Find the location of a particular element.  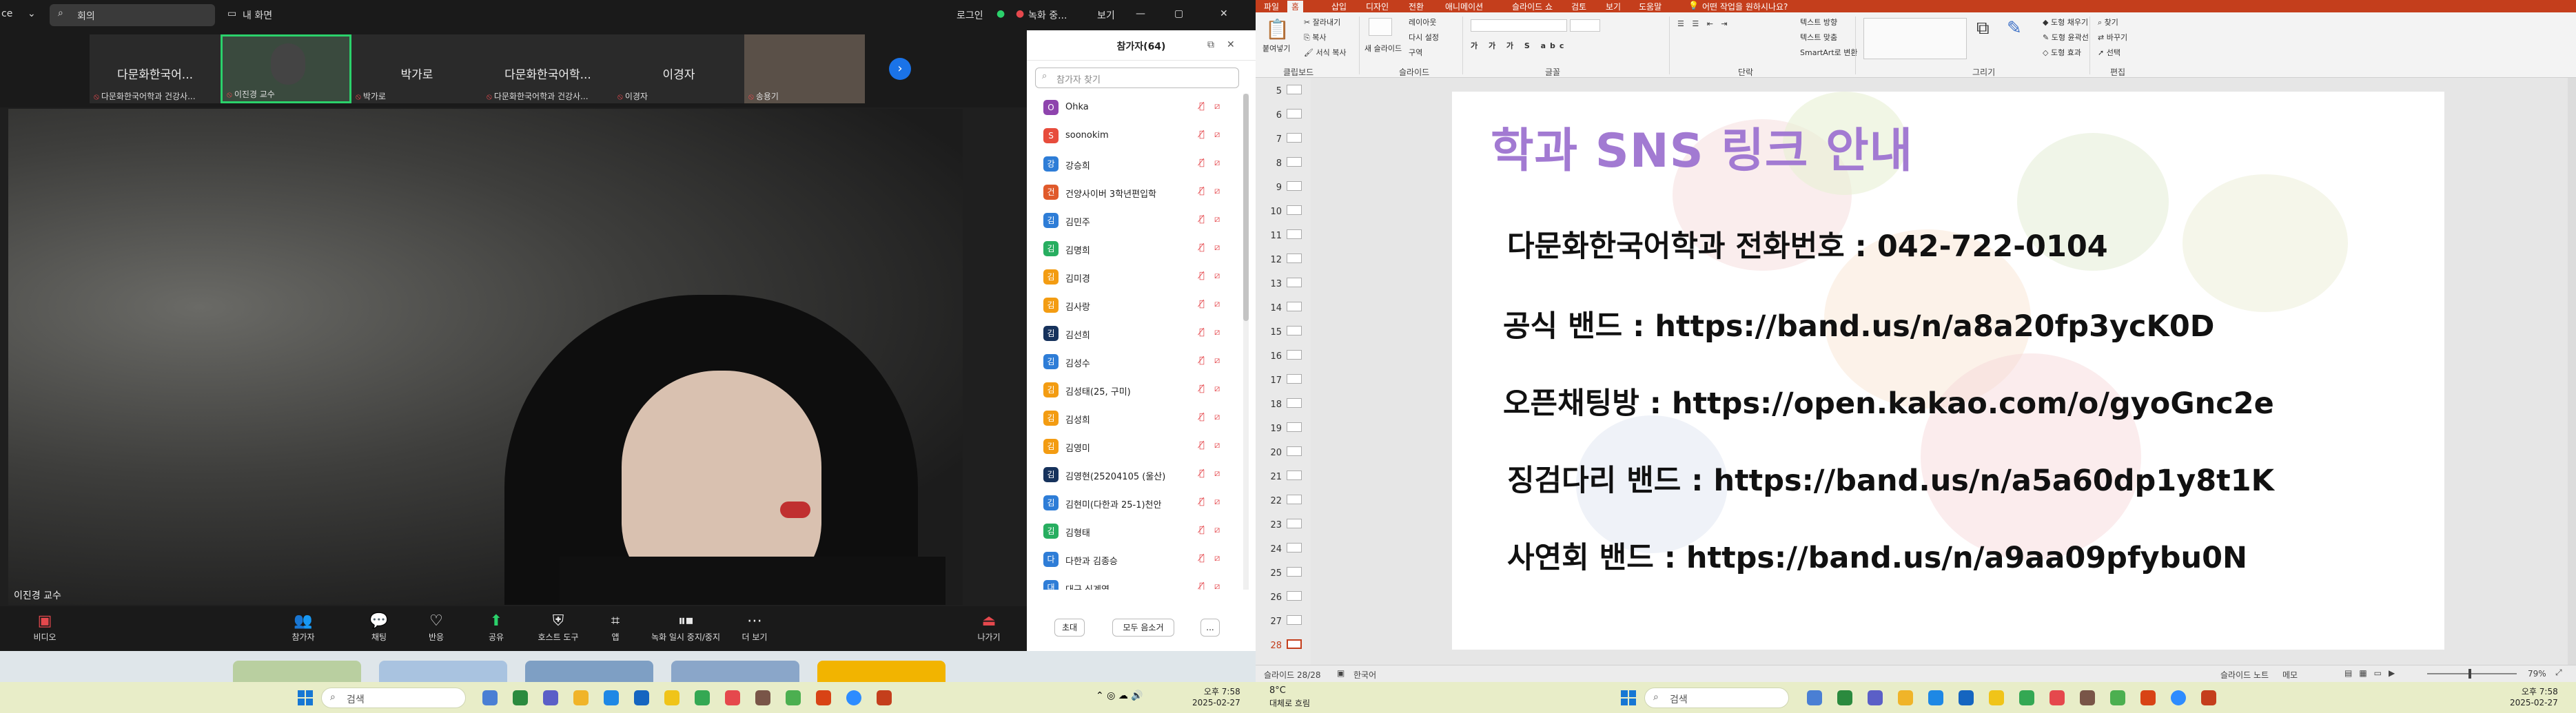

tray-icons: ⌃ ◎ ☁ 🔊 is located at coordinates (1119, 695).